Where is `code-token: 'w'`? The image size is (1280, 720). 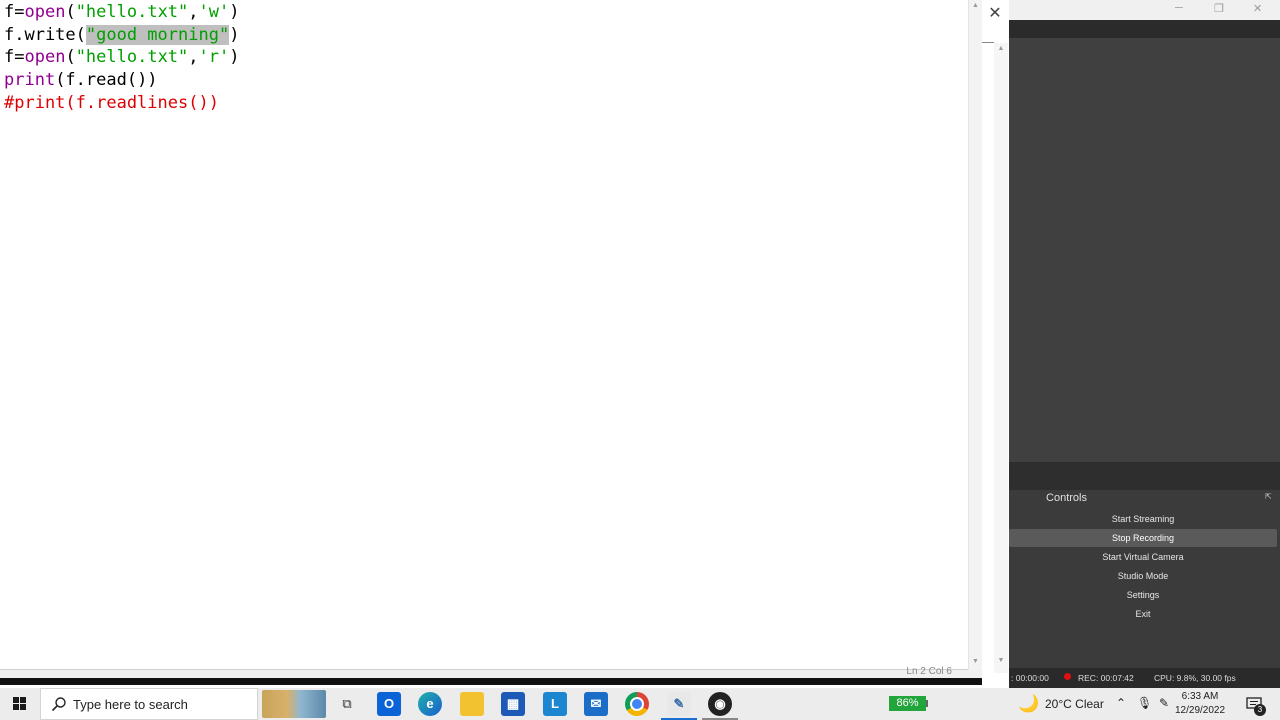 code-token: 'w' is located at coordinates (214, 12).